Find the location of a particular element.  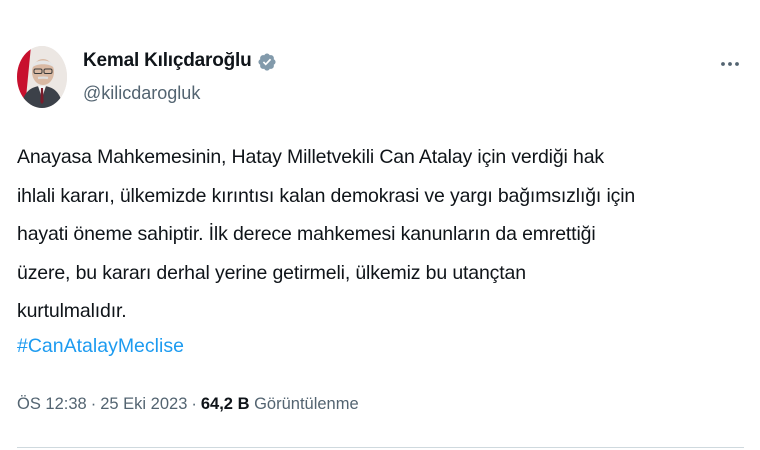

avatar is located at coordinates (42, 77).